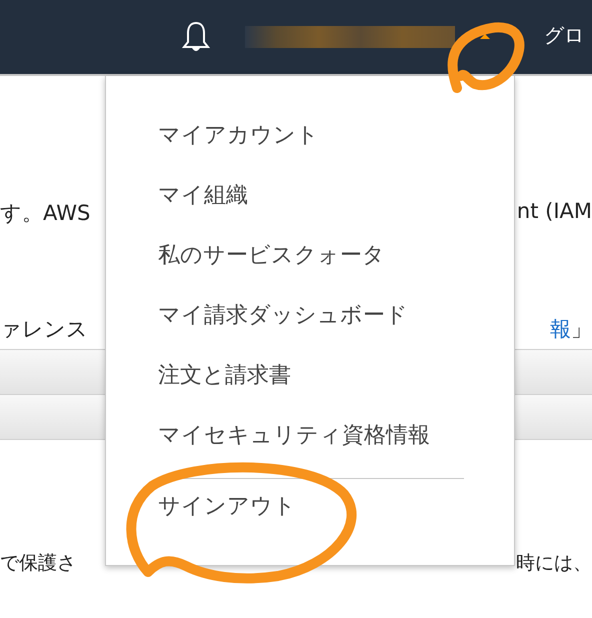 This screenshot has height=618, width=592. What do you see at coordinates (238, 146) in the screenshot?
I see `menu-item: マイアカウント` at bounding box center [238, 146].